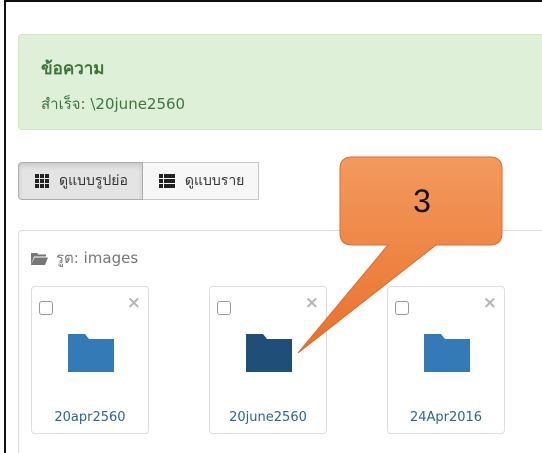 Image resolution: width=542 pixels, height=453 pixels. I want to click on folder-name: 24Apr2016, so click(446, 417).